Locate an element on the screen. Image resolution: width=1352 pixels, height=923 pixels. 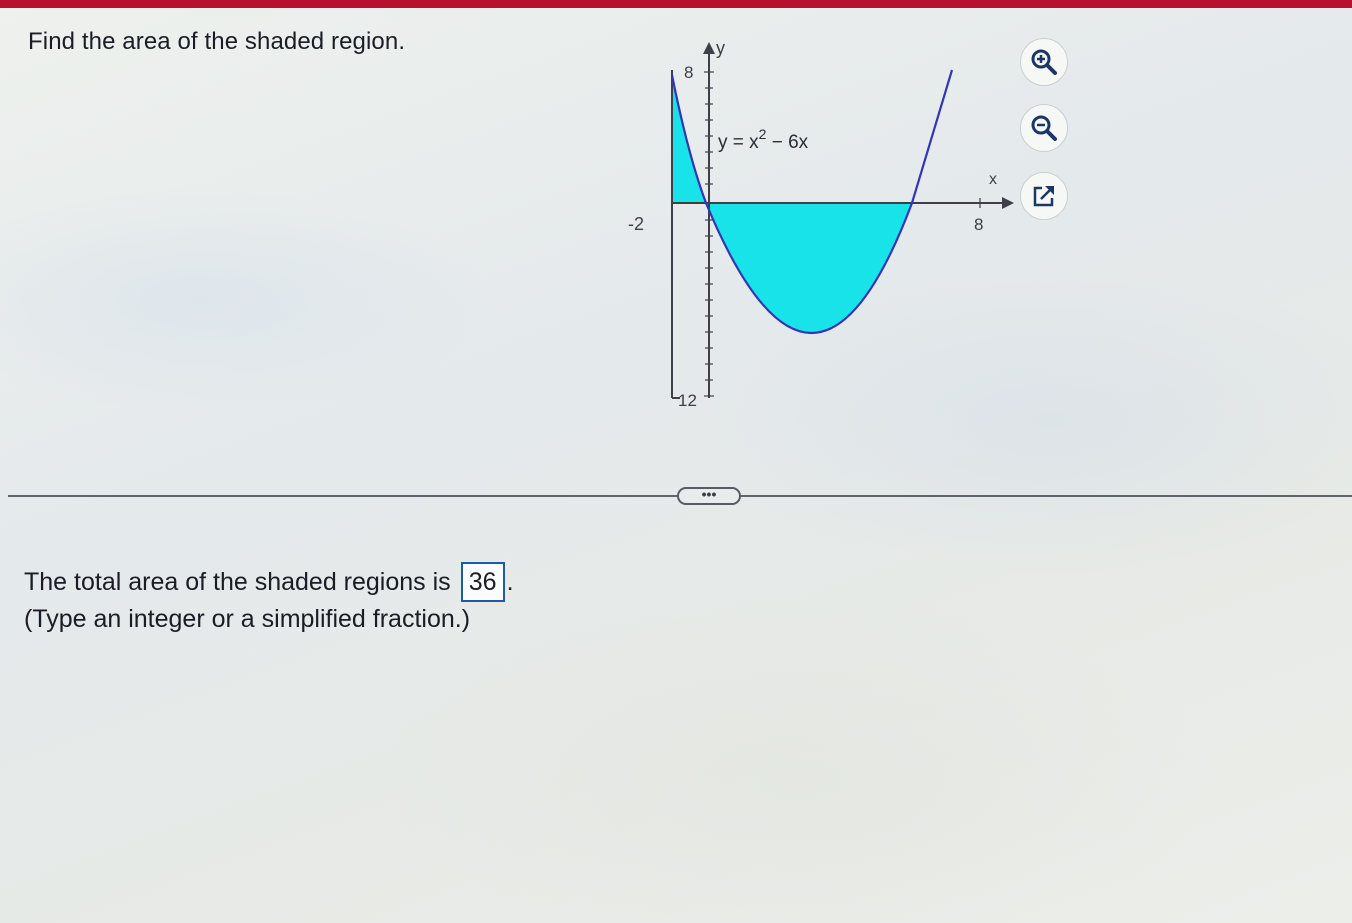
y-bottom-tick-label: 12 is located at coordinates (687, 400).